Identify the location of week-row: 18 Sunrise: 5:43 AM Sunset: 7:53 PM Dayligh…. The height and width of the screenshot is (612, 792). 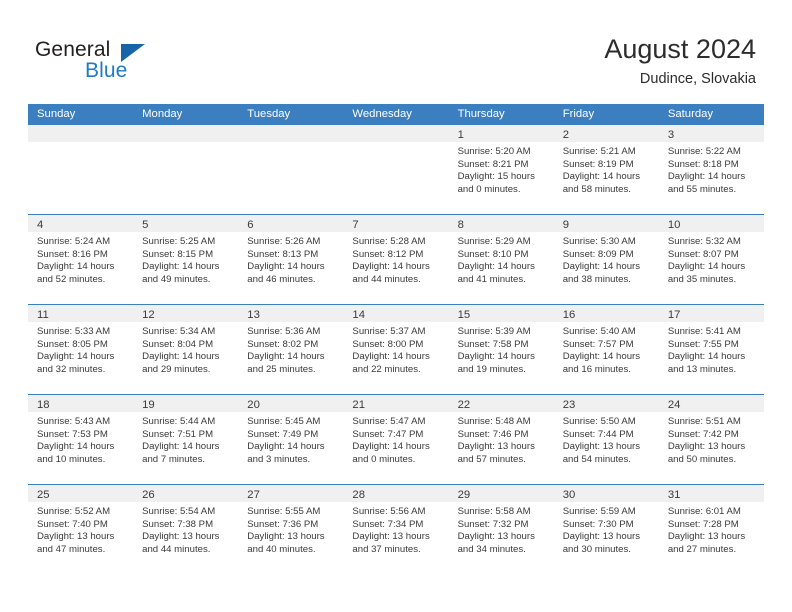
(396, 439).